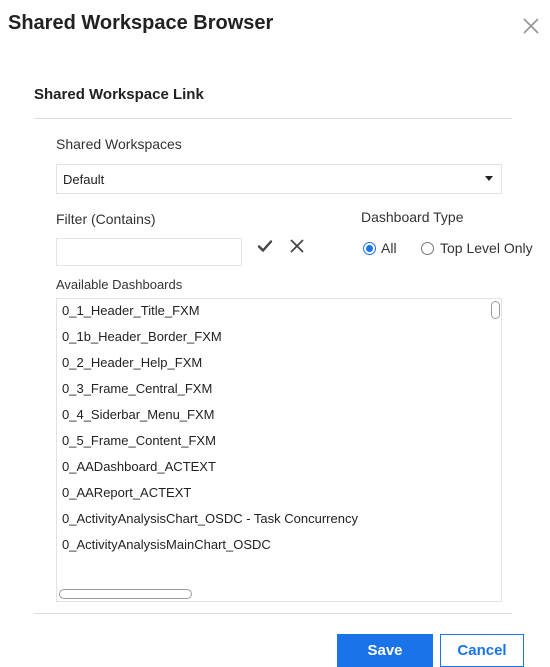  What do you see at coordinates (119, 284) in the screenshot?
I see `available-dashboards-label: Available Dashboards` at bounding box center [119, 284].